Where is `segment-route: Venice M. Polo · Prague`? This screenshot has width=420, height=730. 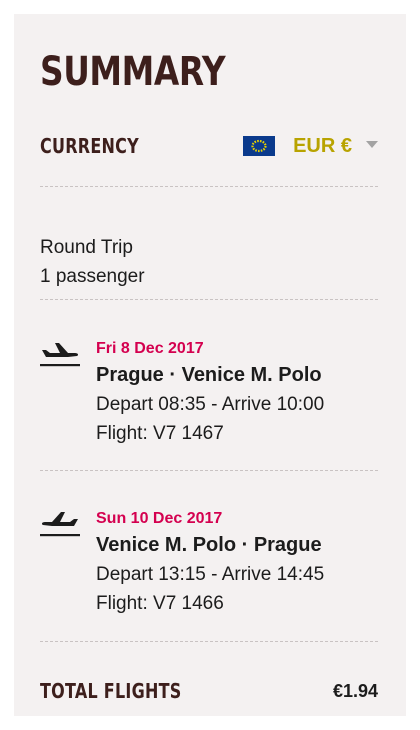 segment-route: Venice M. Polo · Prague is located at coordinates (209, 545).